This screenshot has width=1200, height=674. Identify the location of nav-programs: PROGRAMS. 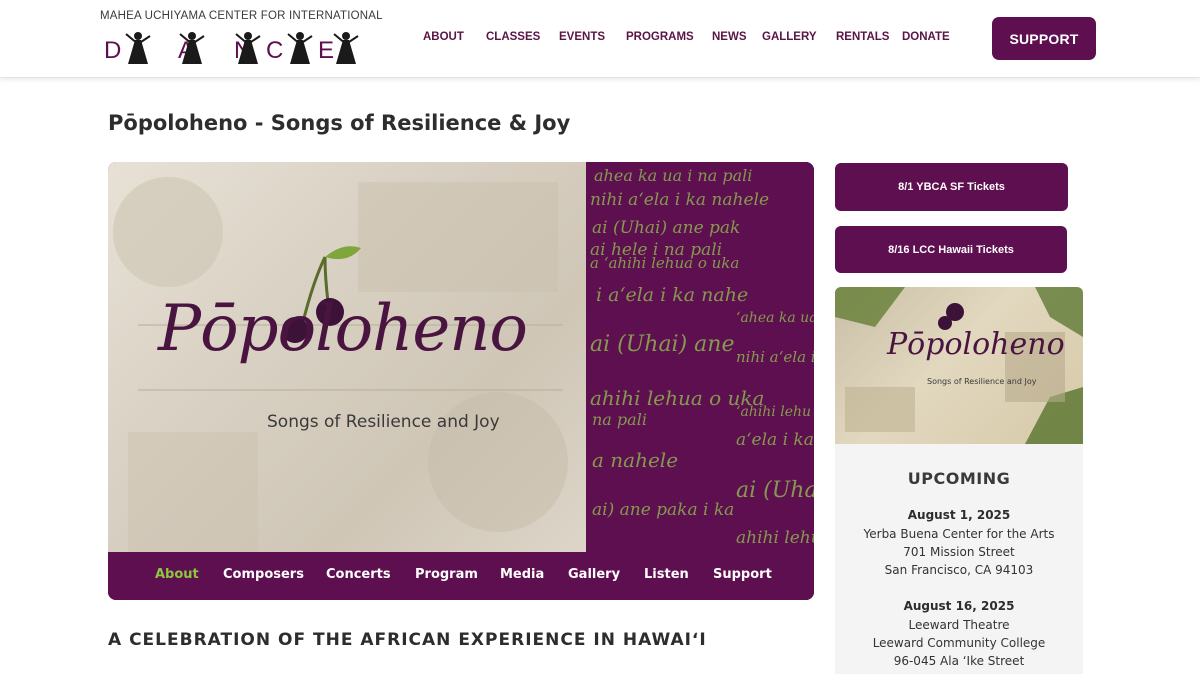
(660, 37).